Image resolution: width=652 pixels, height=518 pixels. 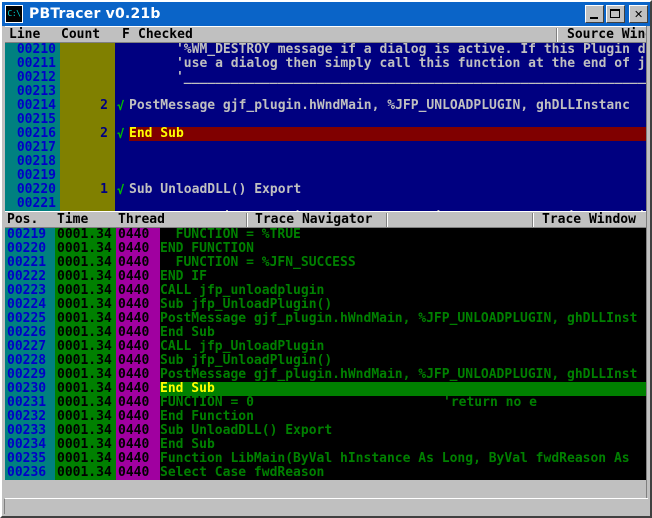 What do you see at coordinates (72, 219) in the screenshot?
I see `trace-header-time: Time` at bounding box center [72, 219].